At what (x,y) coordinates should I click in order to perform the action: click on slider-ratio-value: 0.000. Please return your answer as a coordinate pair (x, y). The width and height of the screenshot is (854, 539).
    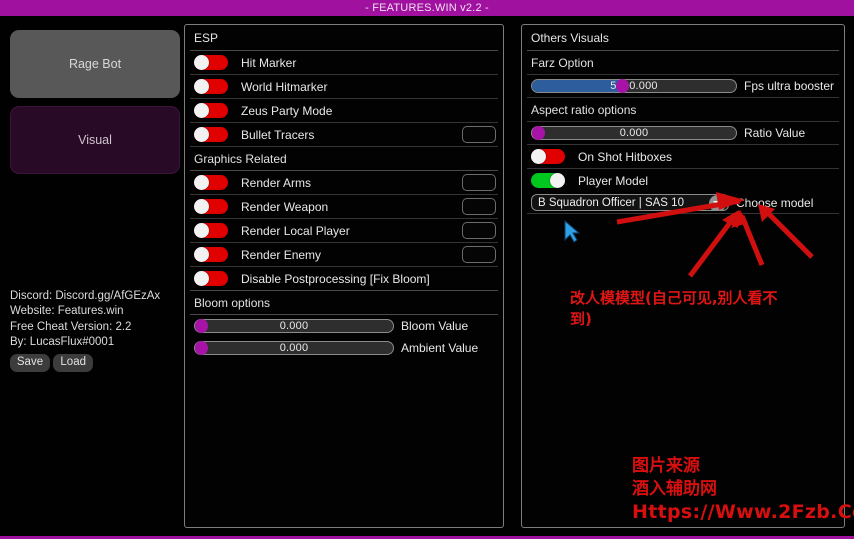
    Looking at the image, I should click on (634, 133).